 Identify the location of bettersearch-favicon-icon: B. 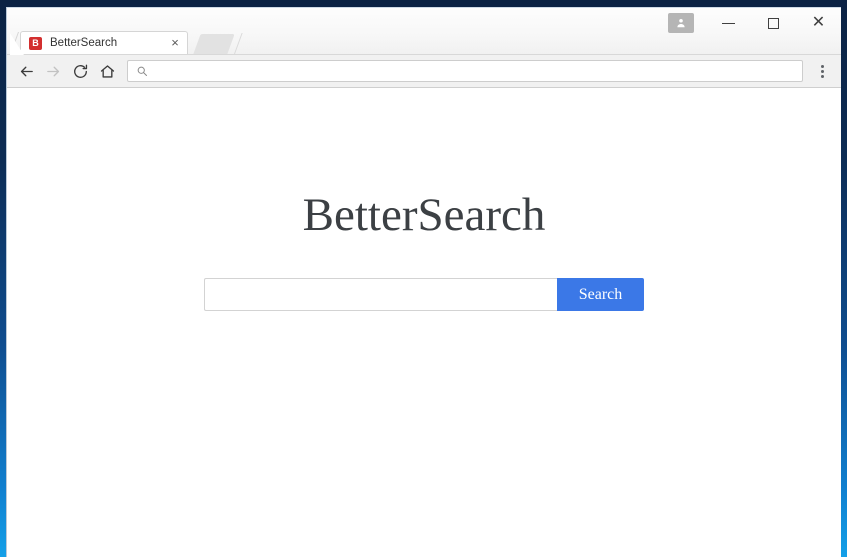
(35, 43).